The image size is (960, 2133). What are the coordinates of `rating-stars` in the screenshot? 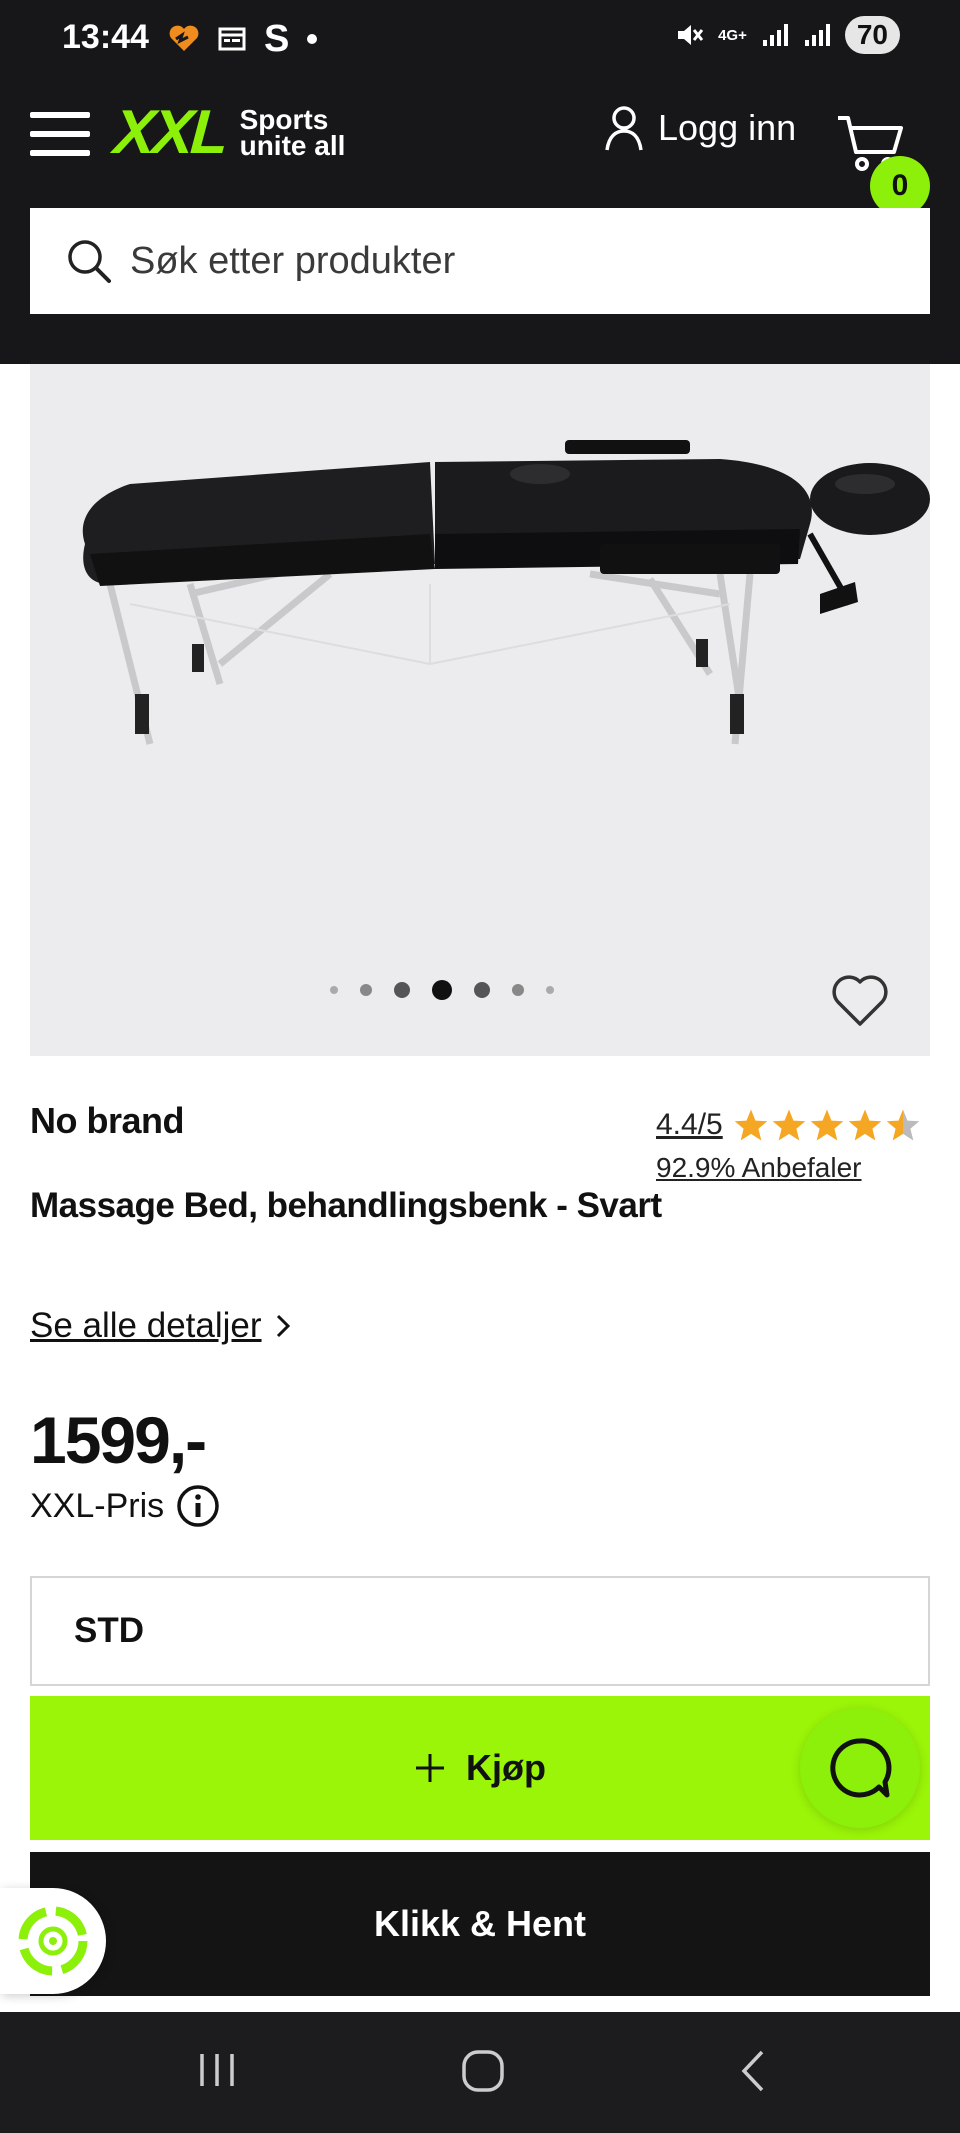 It's located at (827, 1125).